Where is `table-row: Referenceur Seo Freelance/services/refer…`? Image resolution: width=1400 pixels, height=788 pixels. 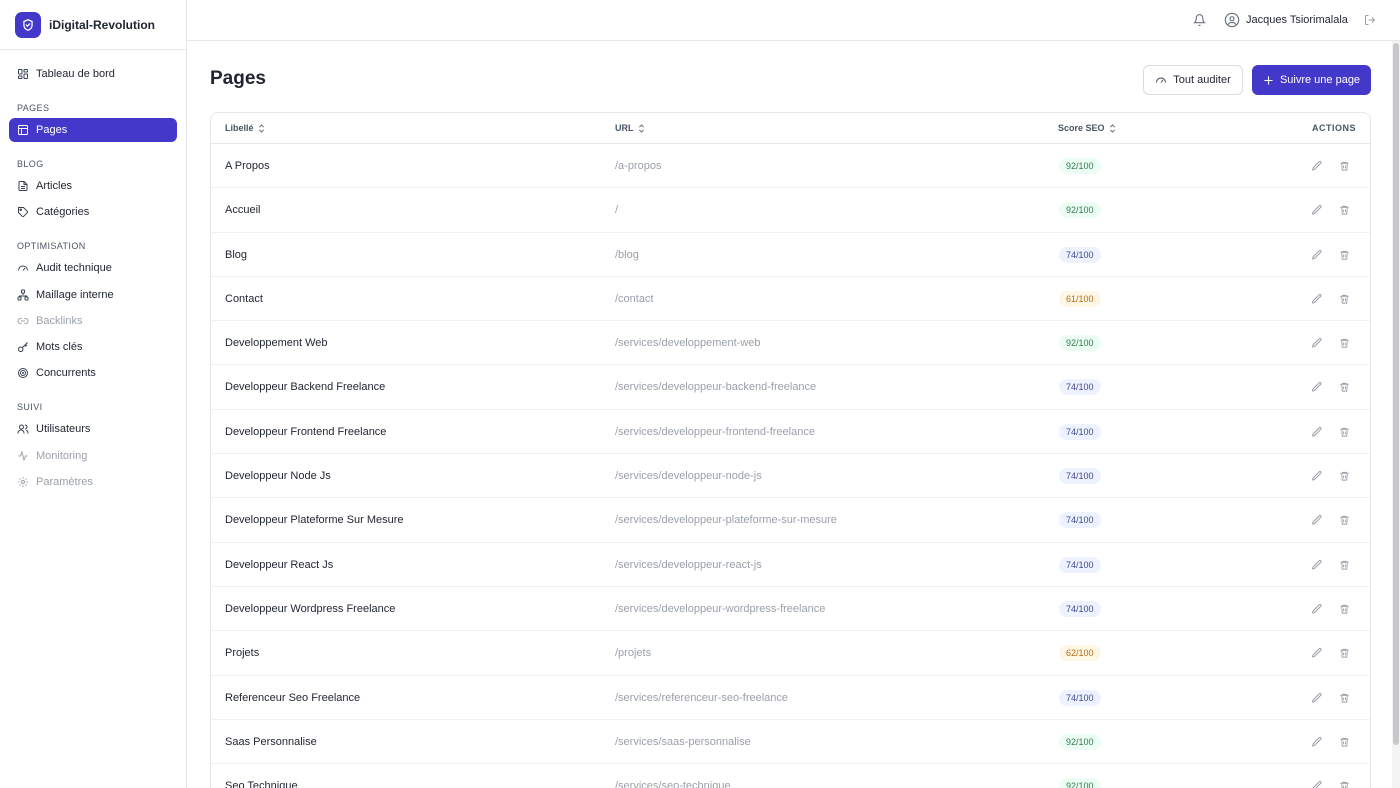 table-row: Referenceur Seo Freelance/services/refer… is located at coordinates (790, 698).